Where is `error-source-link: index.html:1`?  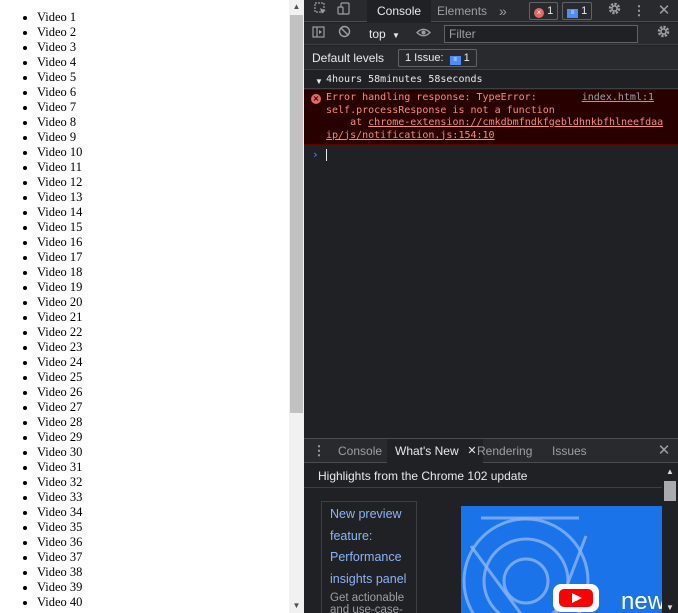
error-source-link: index.html:1 is located at coordinates (618, 97).